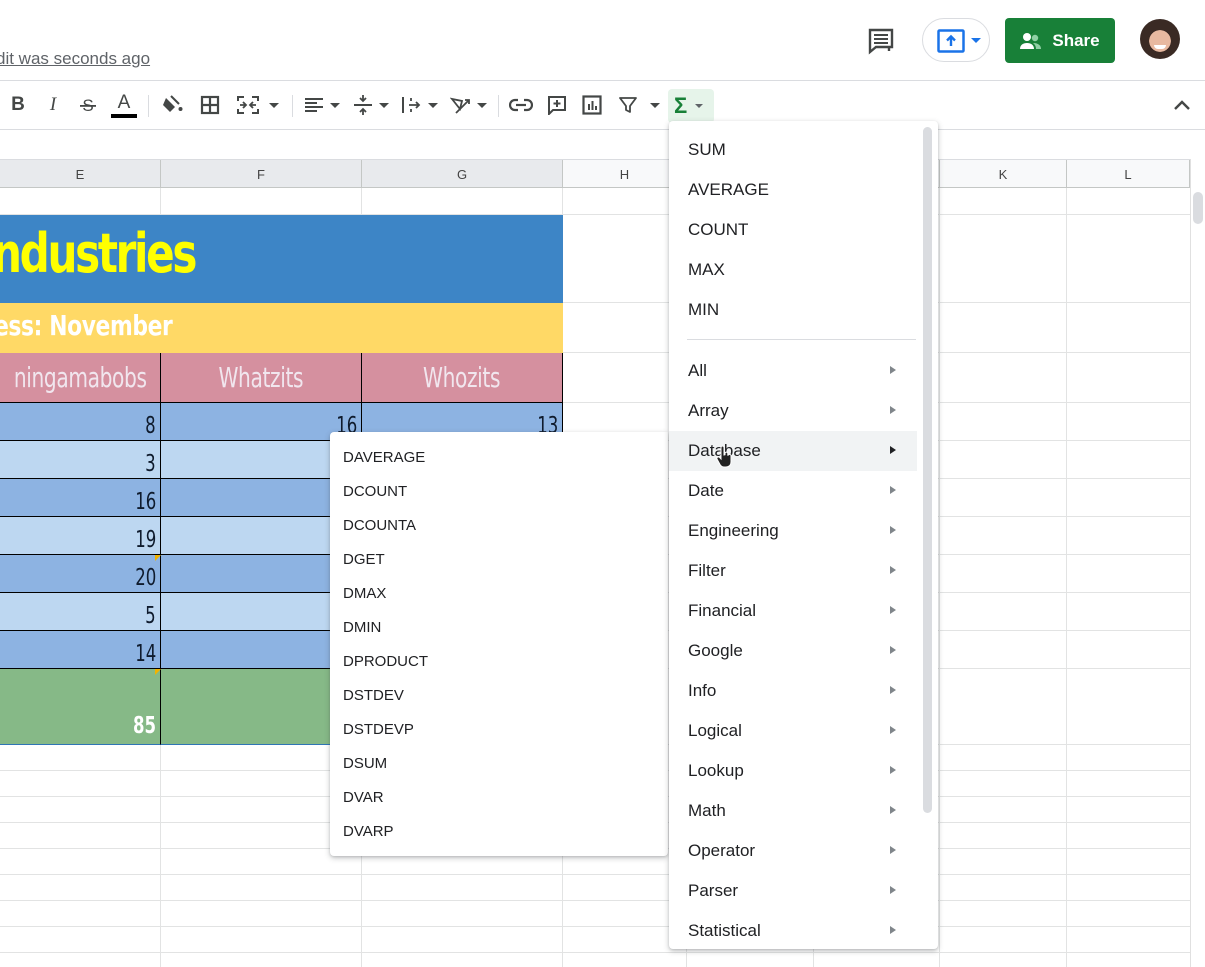 This screenshot has width=1205, height=967. I want to click on menu-scrollbar, so click(927, 470).